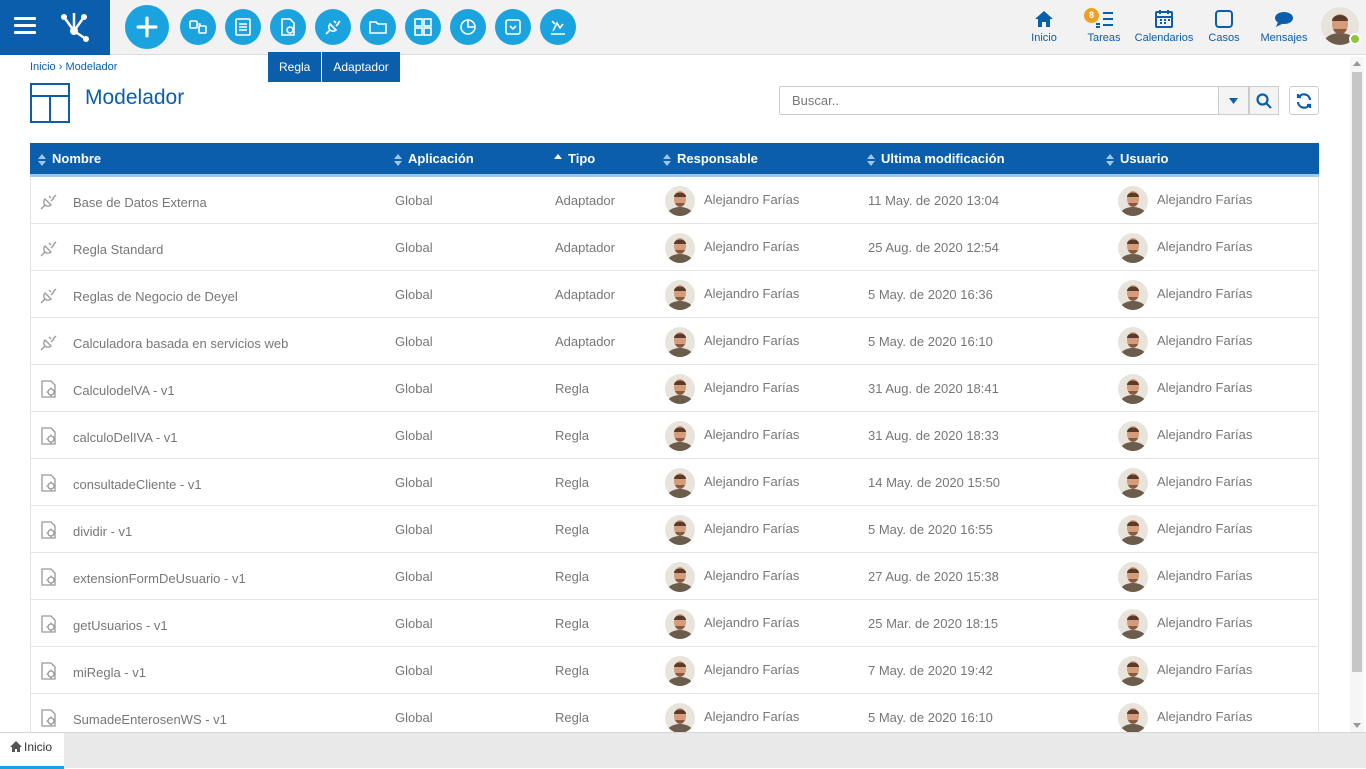 The width and height of the screenshot is (1366, 769). I want to click on search-button, so click(1264, 100).